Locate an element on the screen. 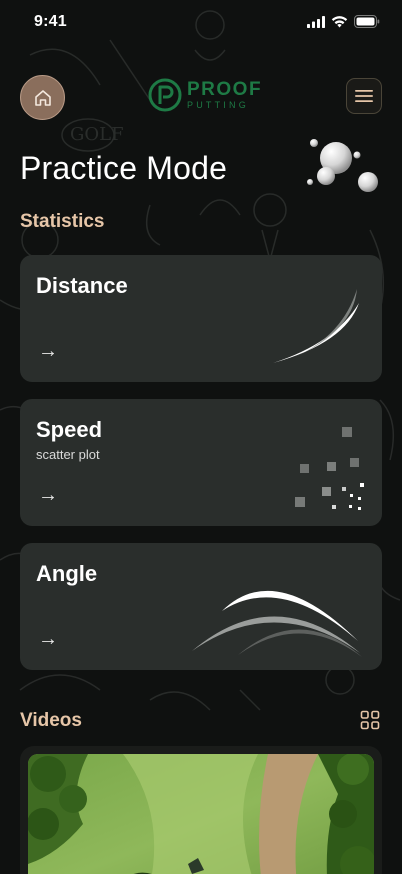 The width and height of the screenshot is (402, 874). app-header: PROOF PUTTING is located at coordinates (201, 96).